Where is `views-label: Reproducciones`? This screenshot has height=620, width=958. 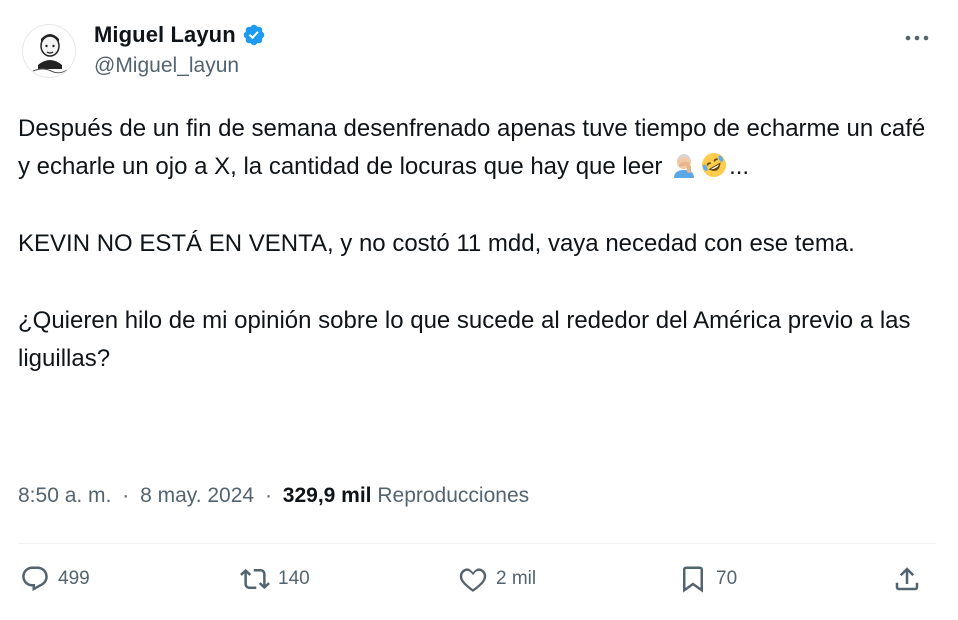 views-label: Reproducciones is located at coordinates (453, 495).